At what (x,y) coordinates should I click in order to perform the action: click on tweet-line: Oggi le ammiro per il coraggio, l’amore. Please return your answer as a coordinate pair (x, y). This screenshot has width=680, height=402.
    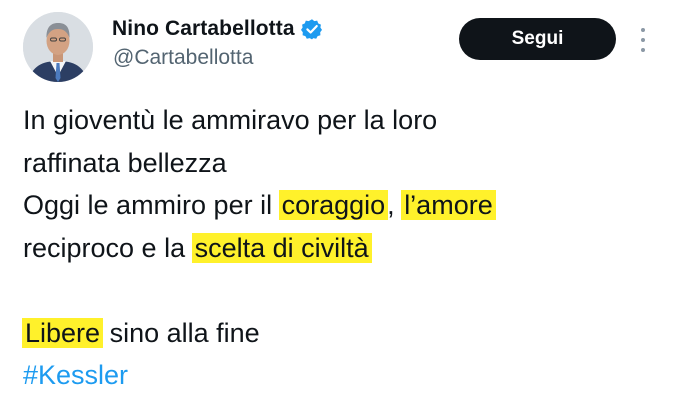
    Looking at the image, I should click on (343, 205).